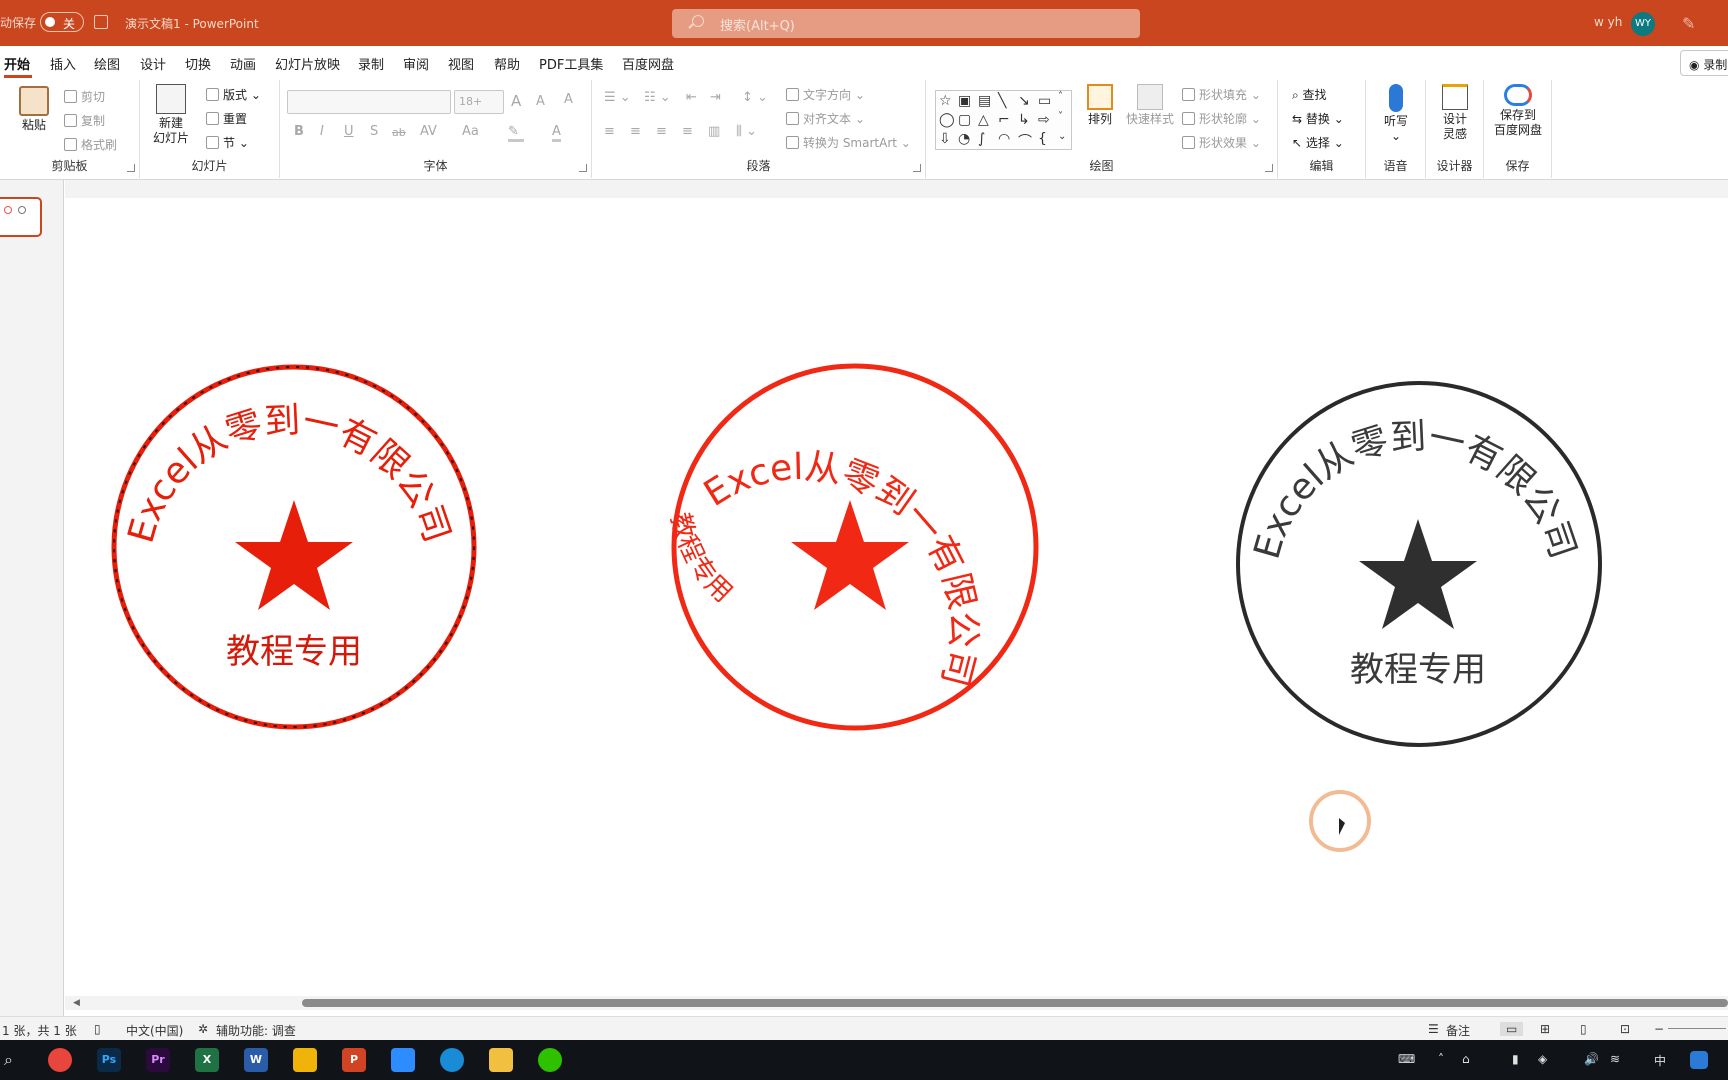  I want to click on tab-baidu-netdisk: 百度网盘, so click(648, 63).